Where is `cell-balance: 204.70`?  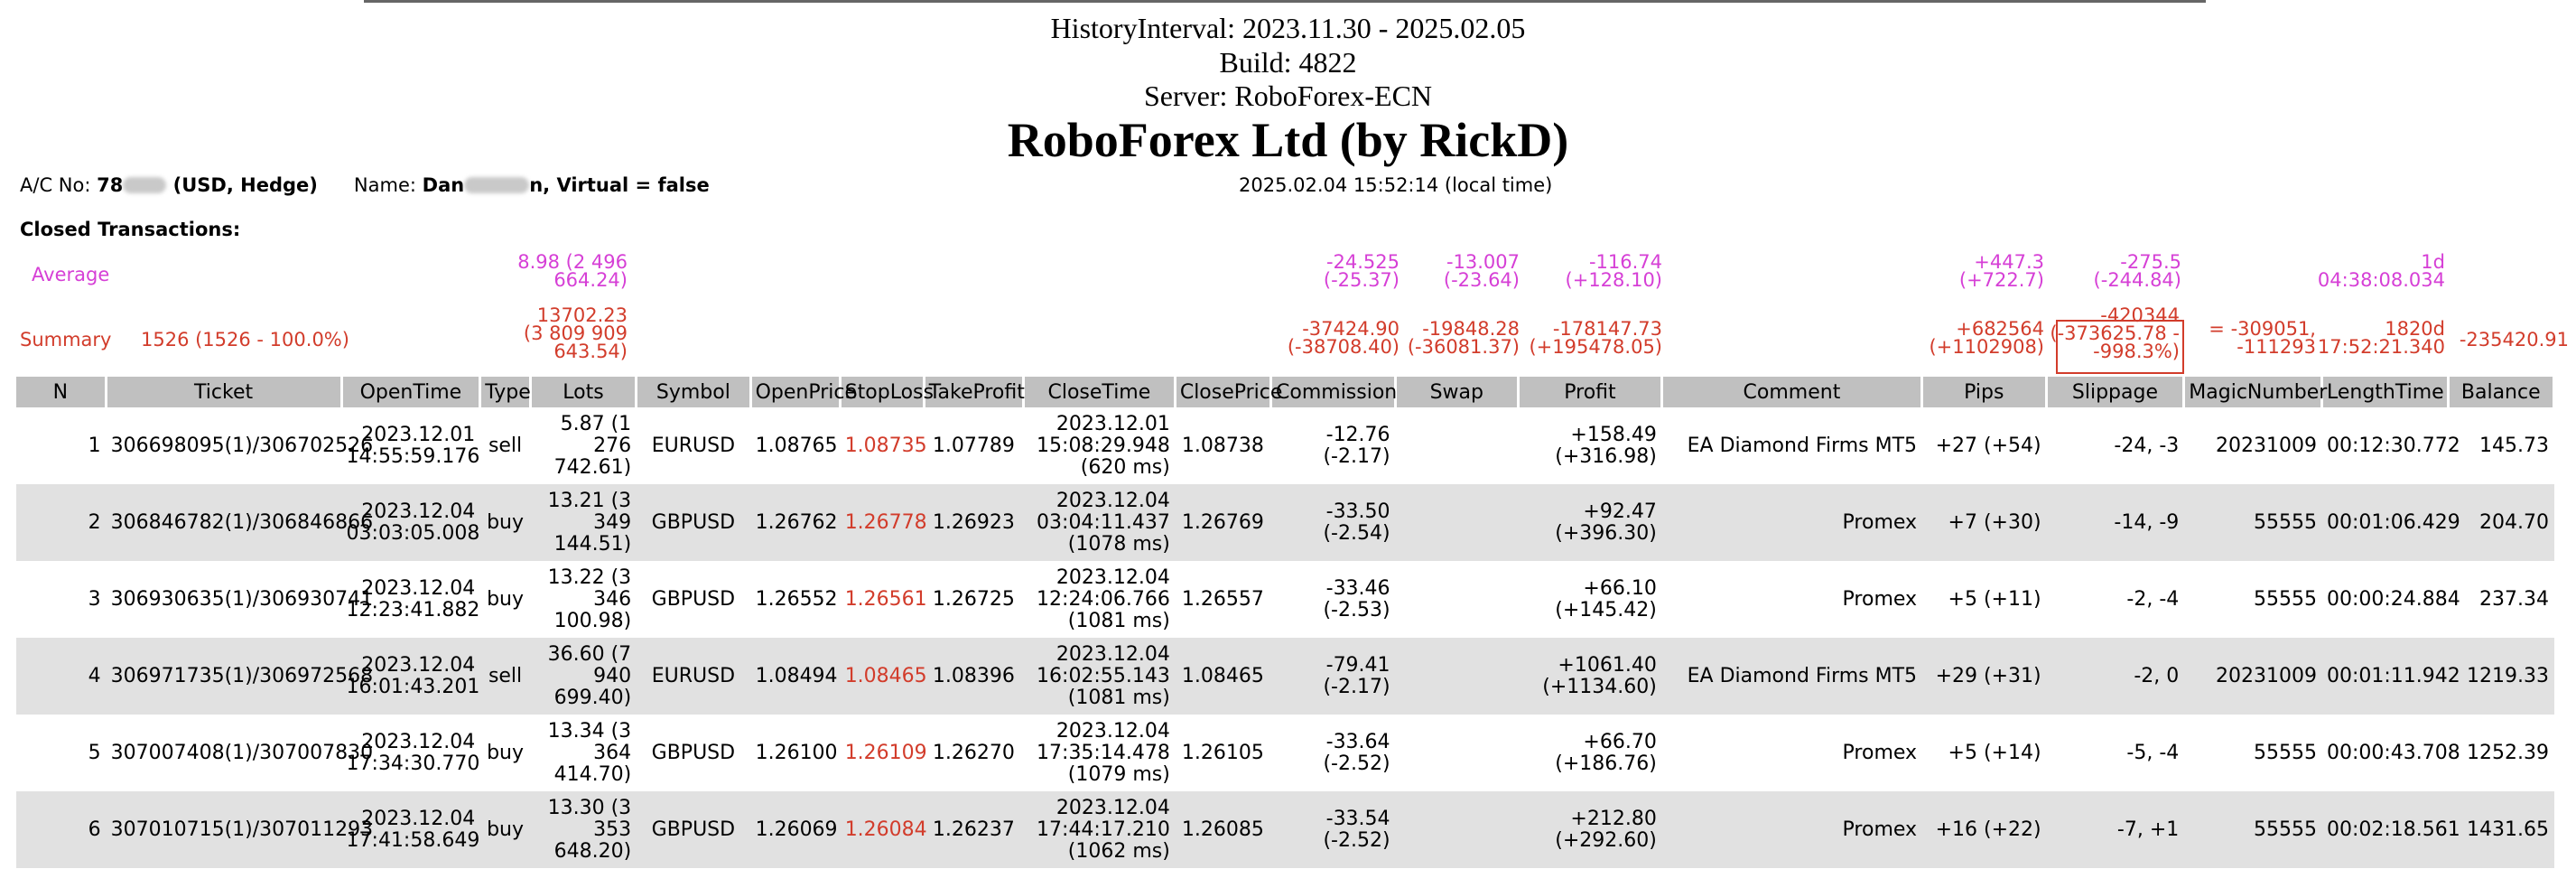 cell-balance: 204.70 is located at coordinates (2501, 522).